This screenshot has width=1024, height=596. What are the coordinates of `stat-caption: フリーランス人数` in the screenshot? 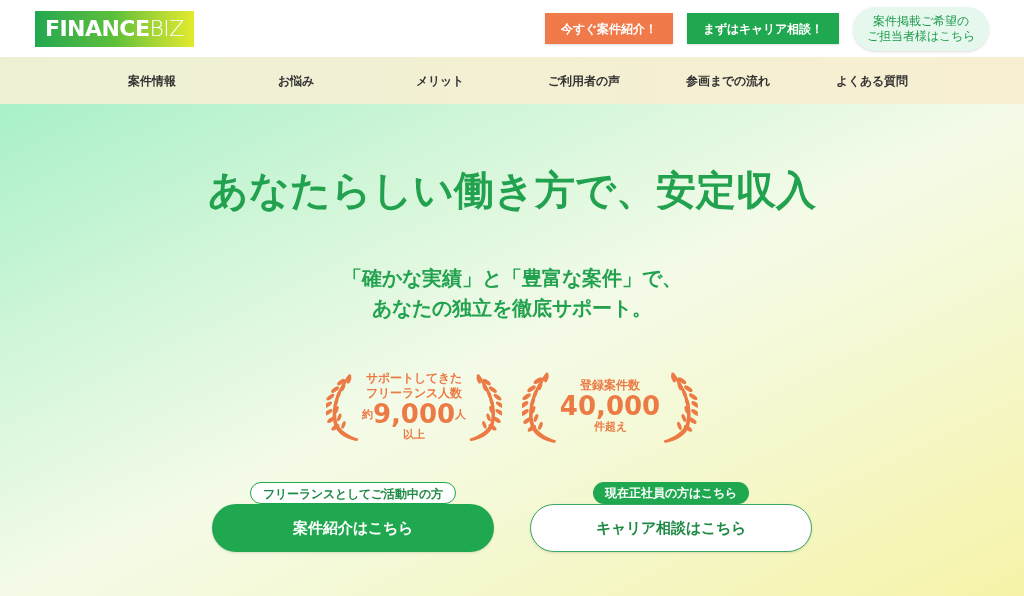 It's located at (414, 393).